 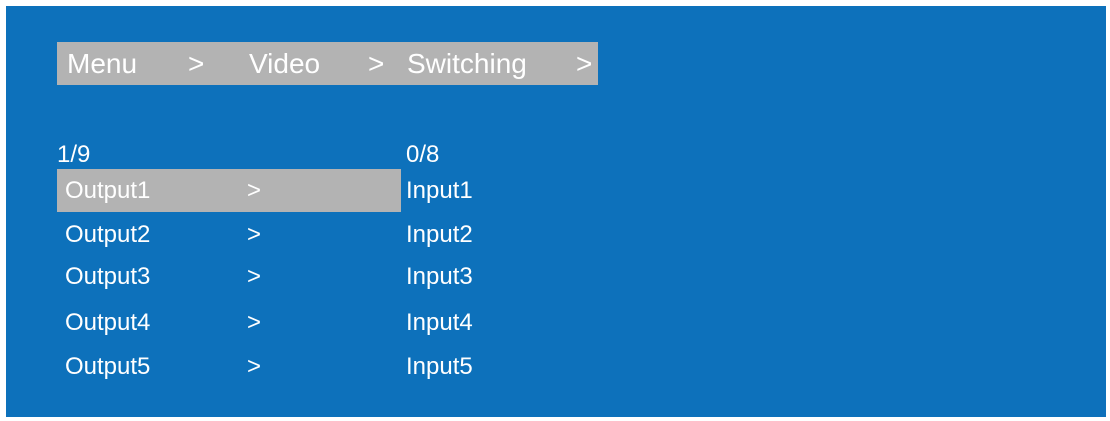 I want to click on input-value-1: Input1, so click(x=439, y=190).